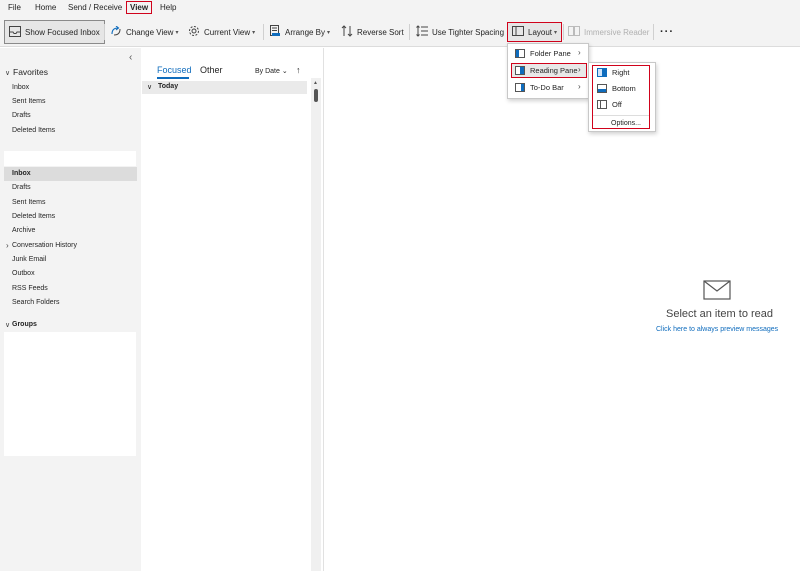 The image size is (800, 571). Describe the element at coordinates (298, 70) in the screenshot. I see `sort-direction-icon: ↑` at that location.